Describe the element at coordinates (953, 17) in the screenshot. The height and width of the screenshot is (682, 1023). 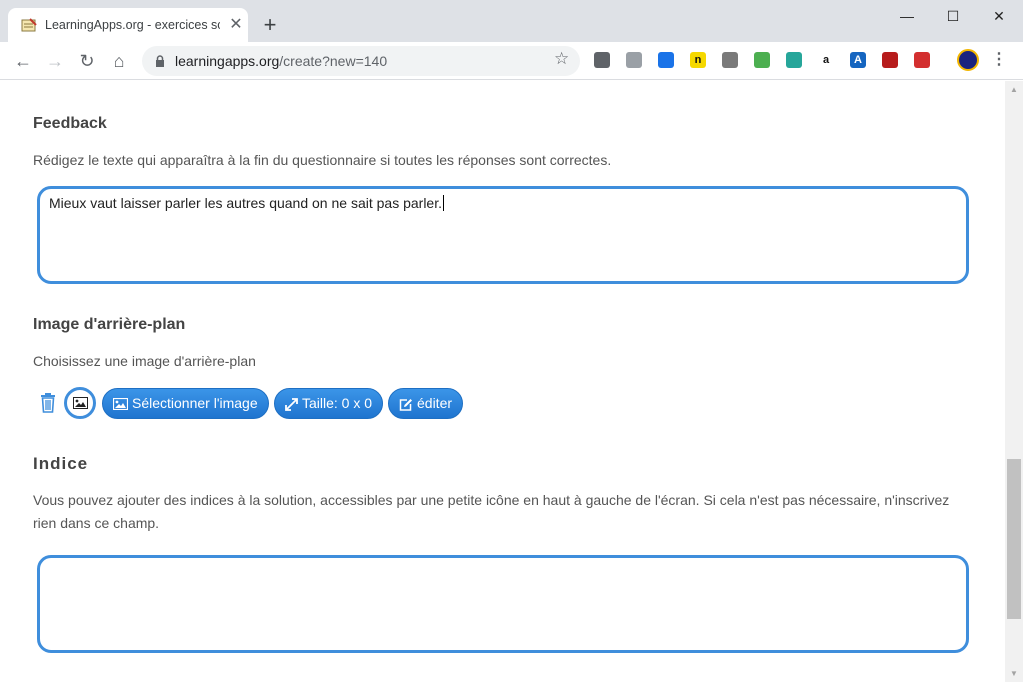
I see `maximize-button: ☐` at that location.